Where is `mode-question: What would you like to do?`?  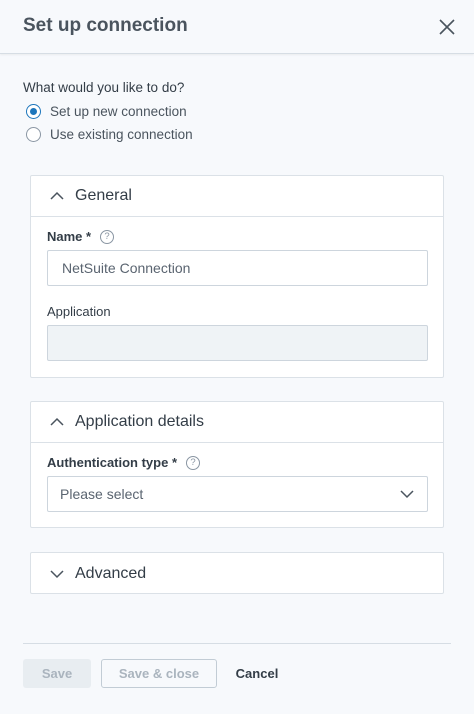 mode-question: What would you like to do? is located at coordinates (104, 87).